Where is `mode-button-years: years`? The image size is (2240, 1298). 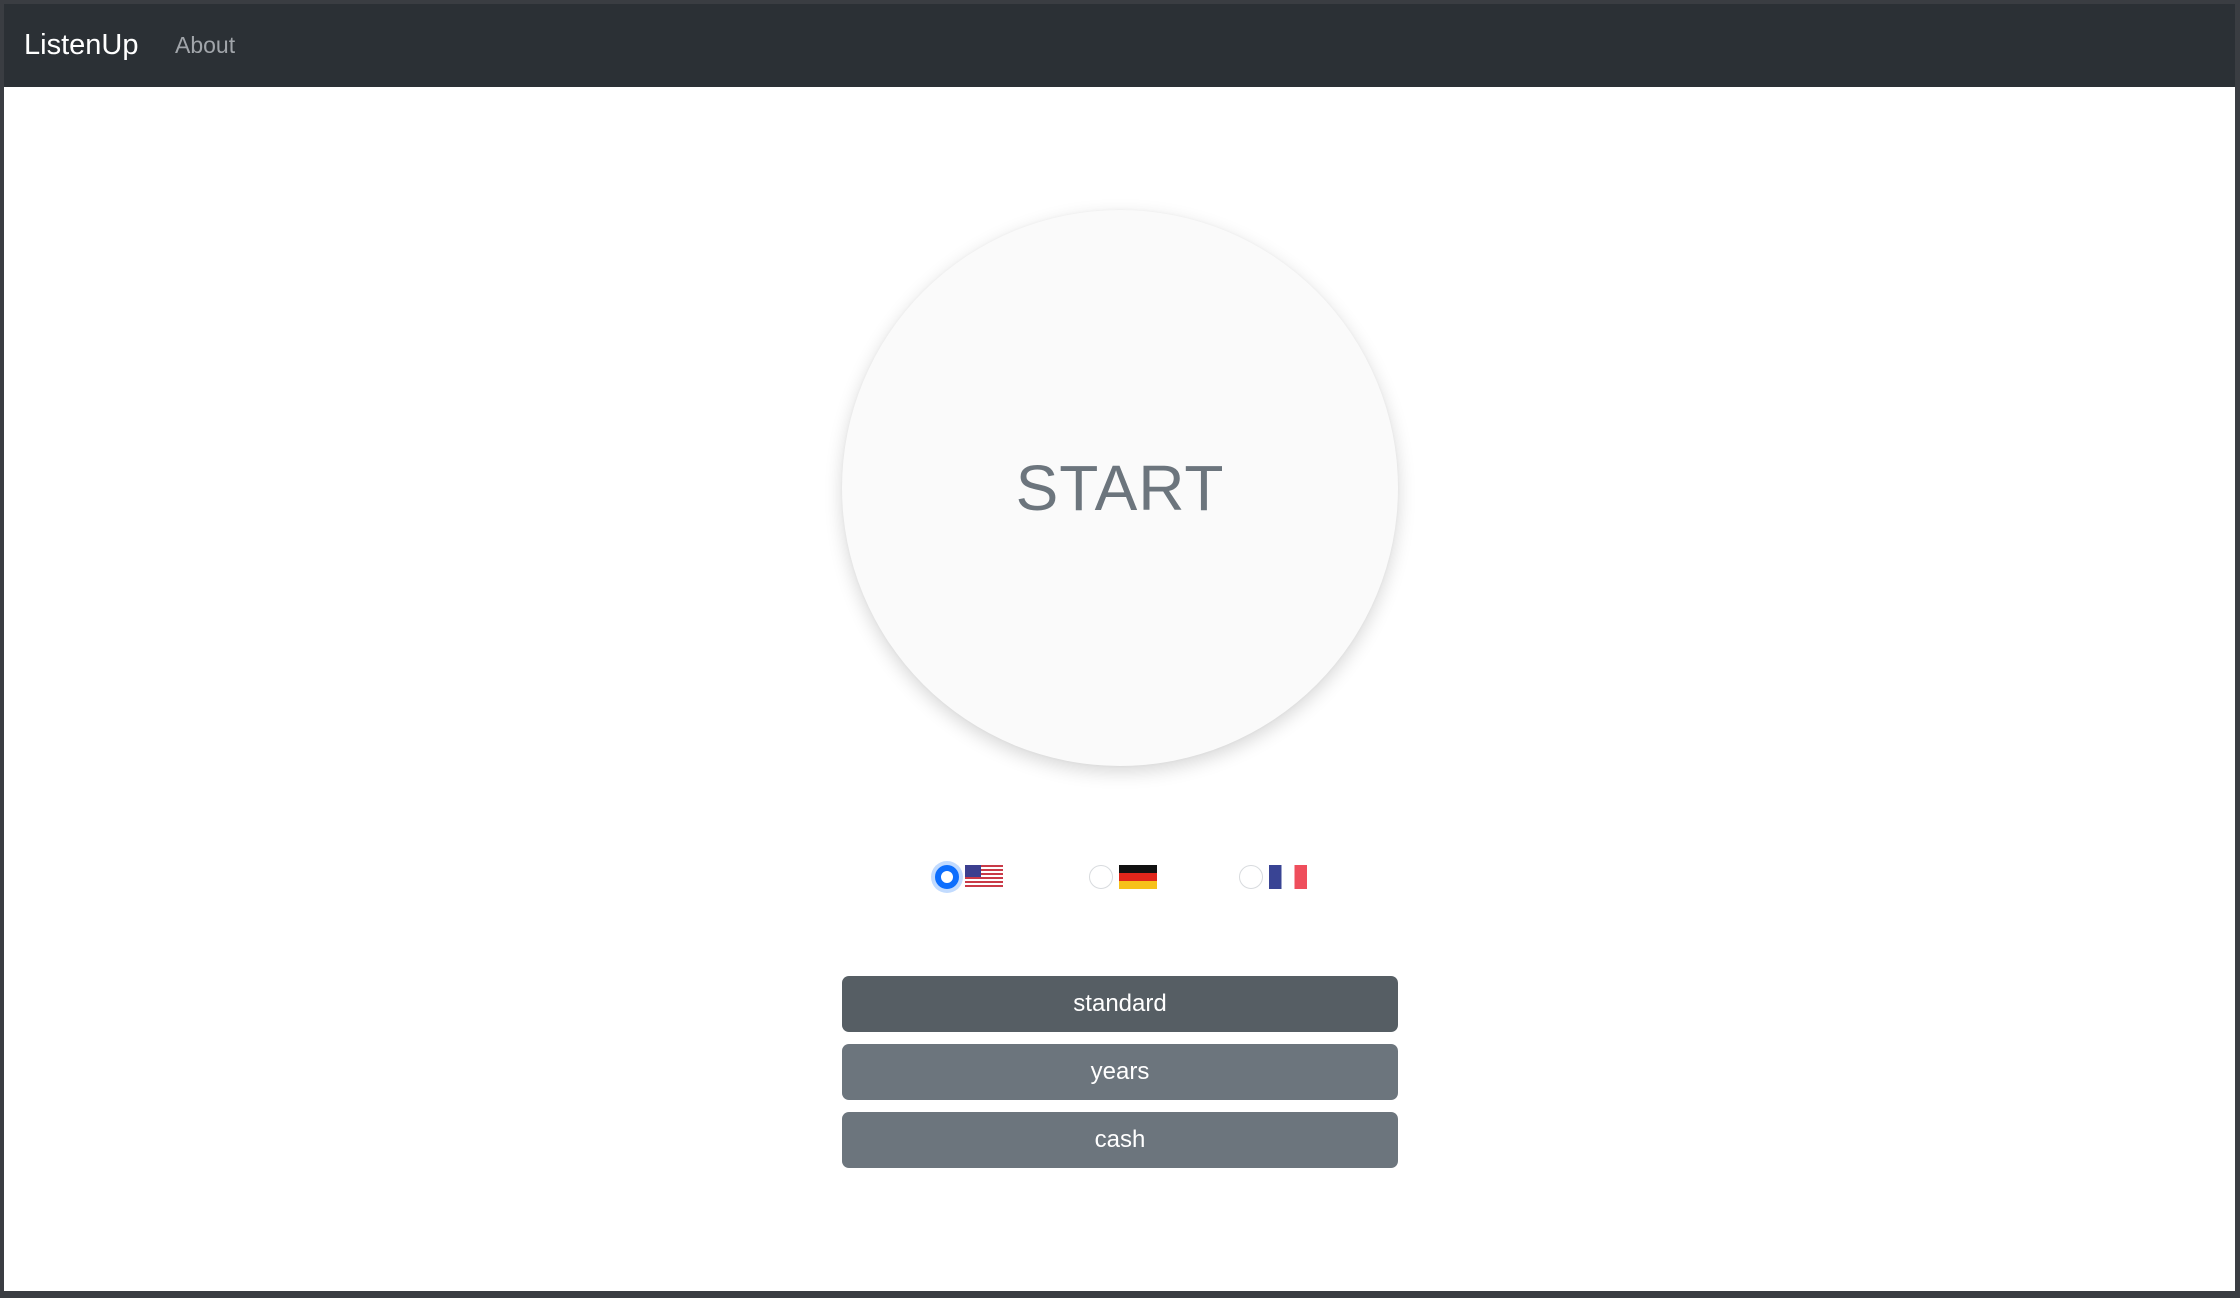 mode-button-years: years is located at coordinates (1120, 1072).